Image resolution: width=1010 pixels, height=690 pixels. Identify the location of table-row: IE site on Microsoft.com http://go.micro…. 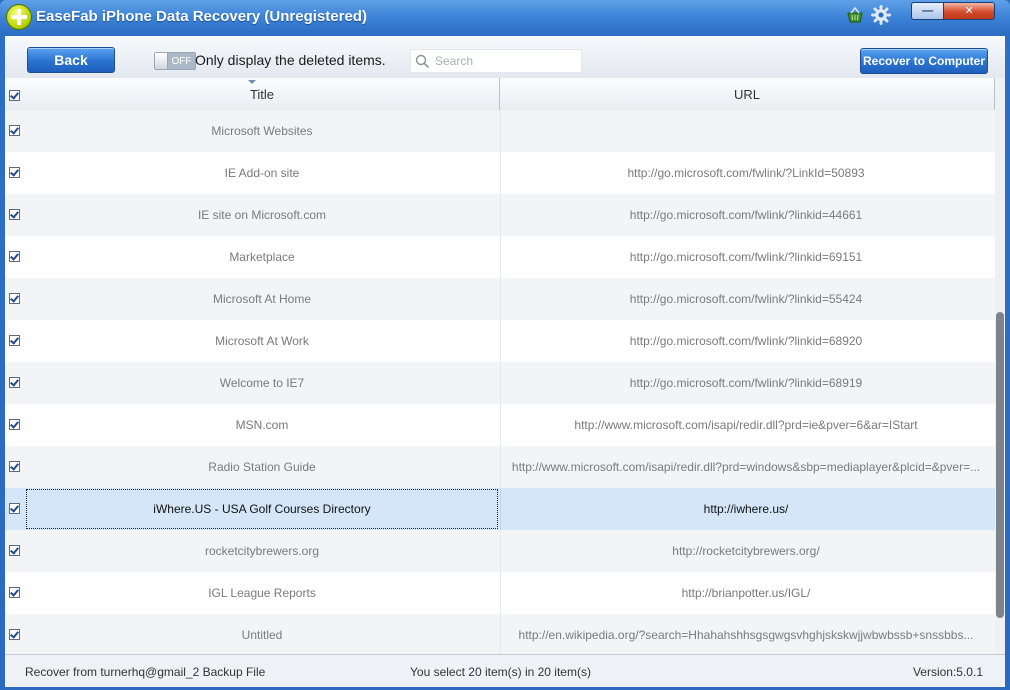
(500, 215).